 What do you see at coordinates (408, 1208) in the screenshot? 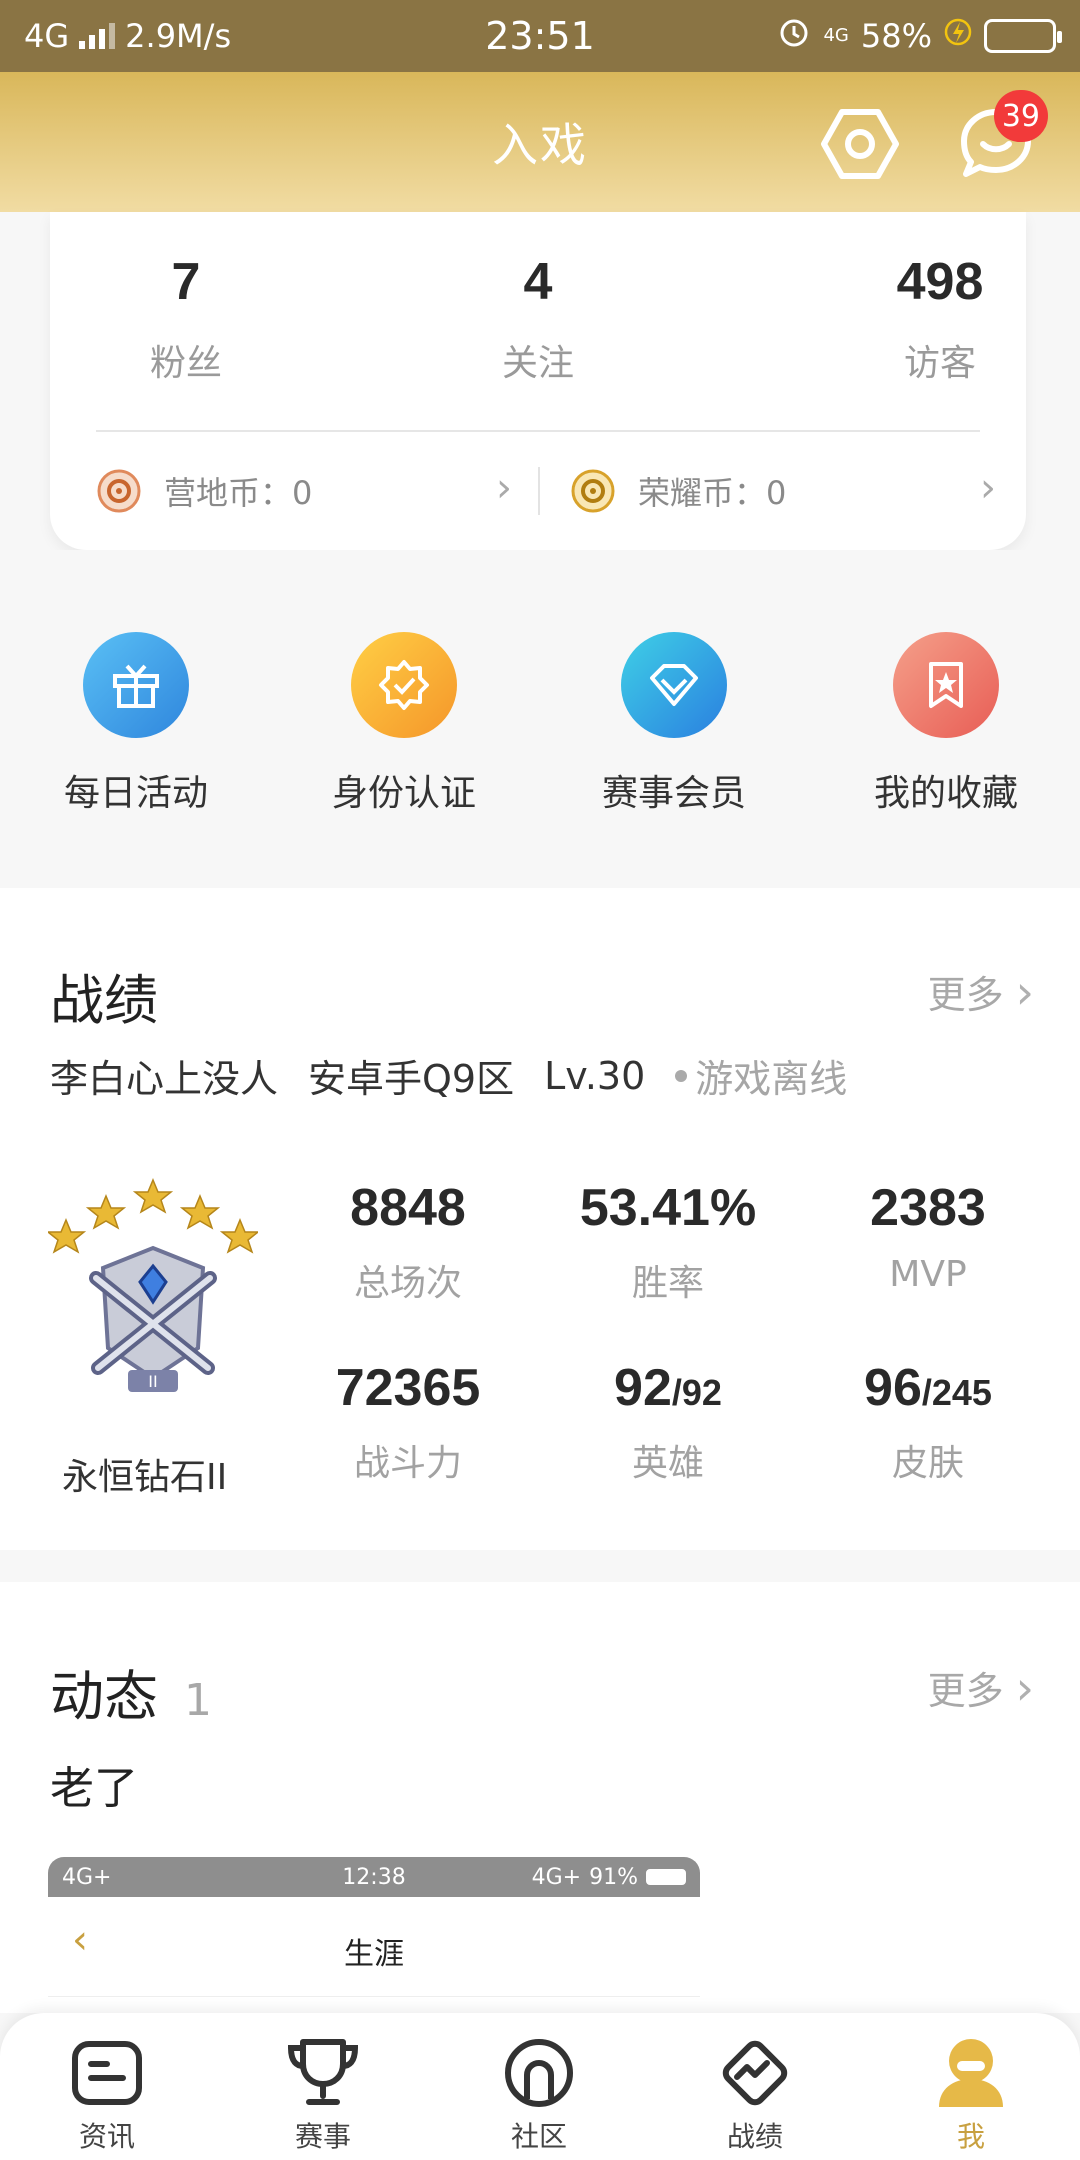
I see `stat-value: 8848` at bounding box center [408, 1208].